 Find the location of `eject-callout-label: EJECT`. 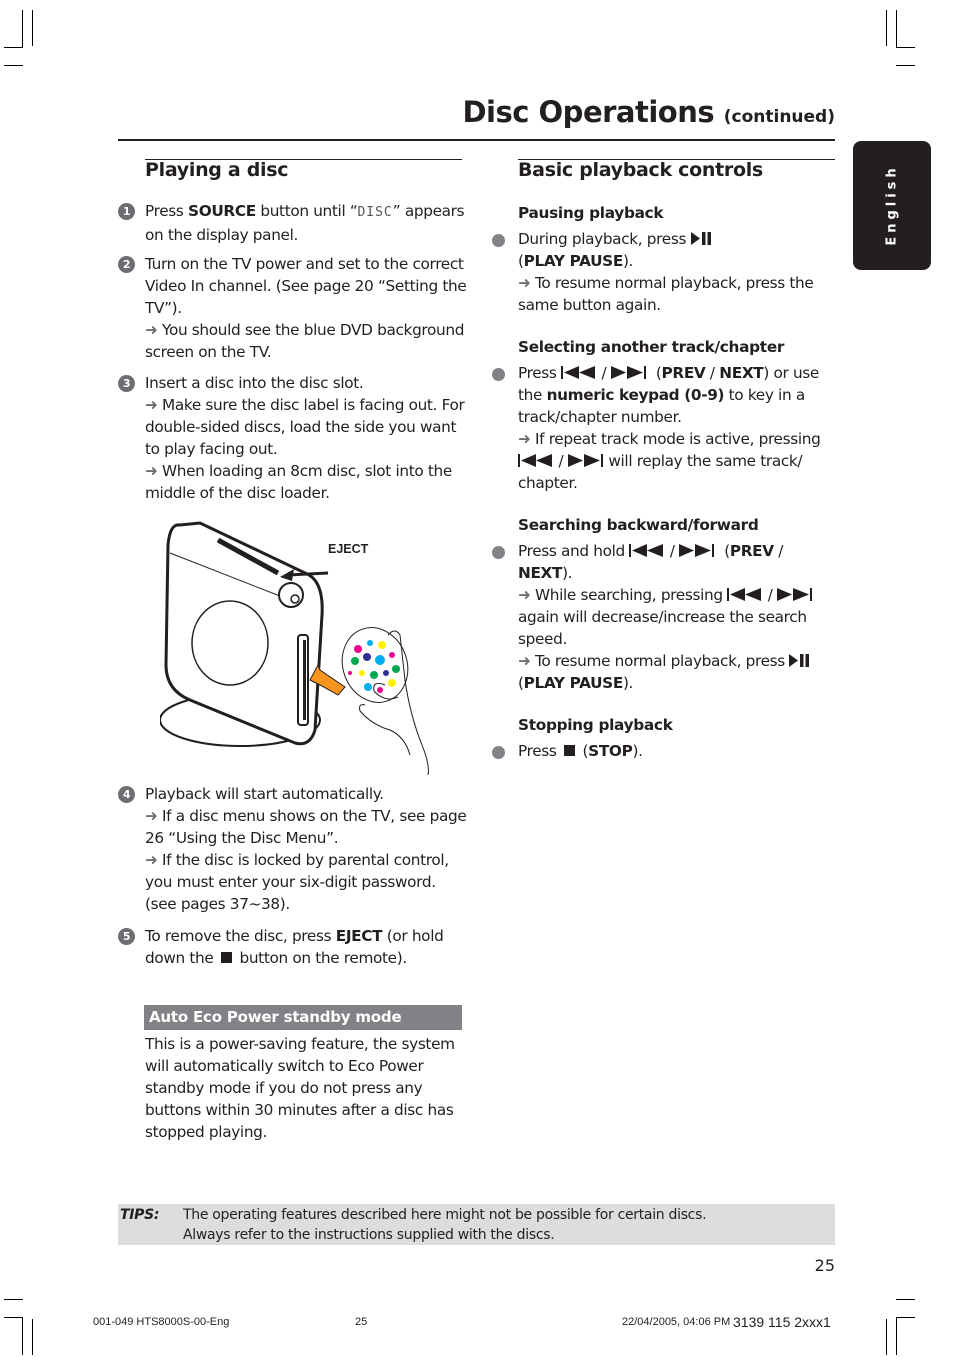

eject-callout-label: EJECT is located at coordinates (348, 549).